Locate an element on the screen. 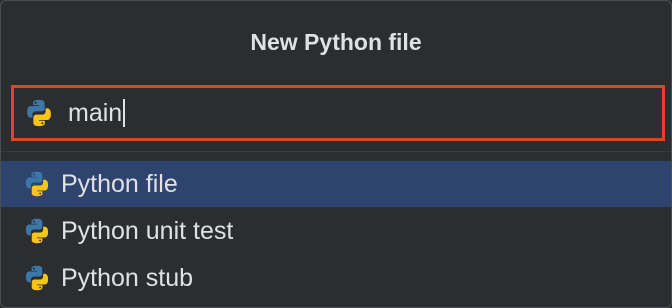 The height and width of the screenshot is (308, 672). file-name-input: main is located at coordinates (97, 113).